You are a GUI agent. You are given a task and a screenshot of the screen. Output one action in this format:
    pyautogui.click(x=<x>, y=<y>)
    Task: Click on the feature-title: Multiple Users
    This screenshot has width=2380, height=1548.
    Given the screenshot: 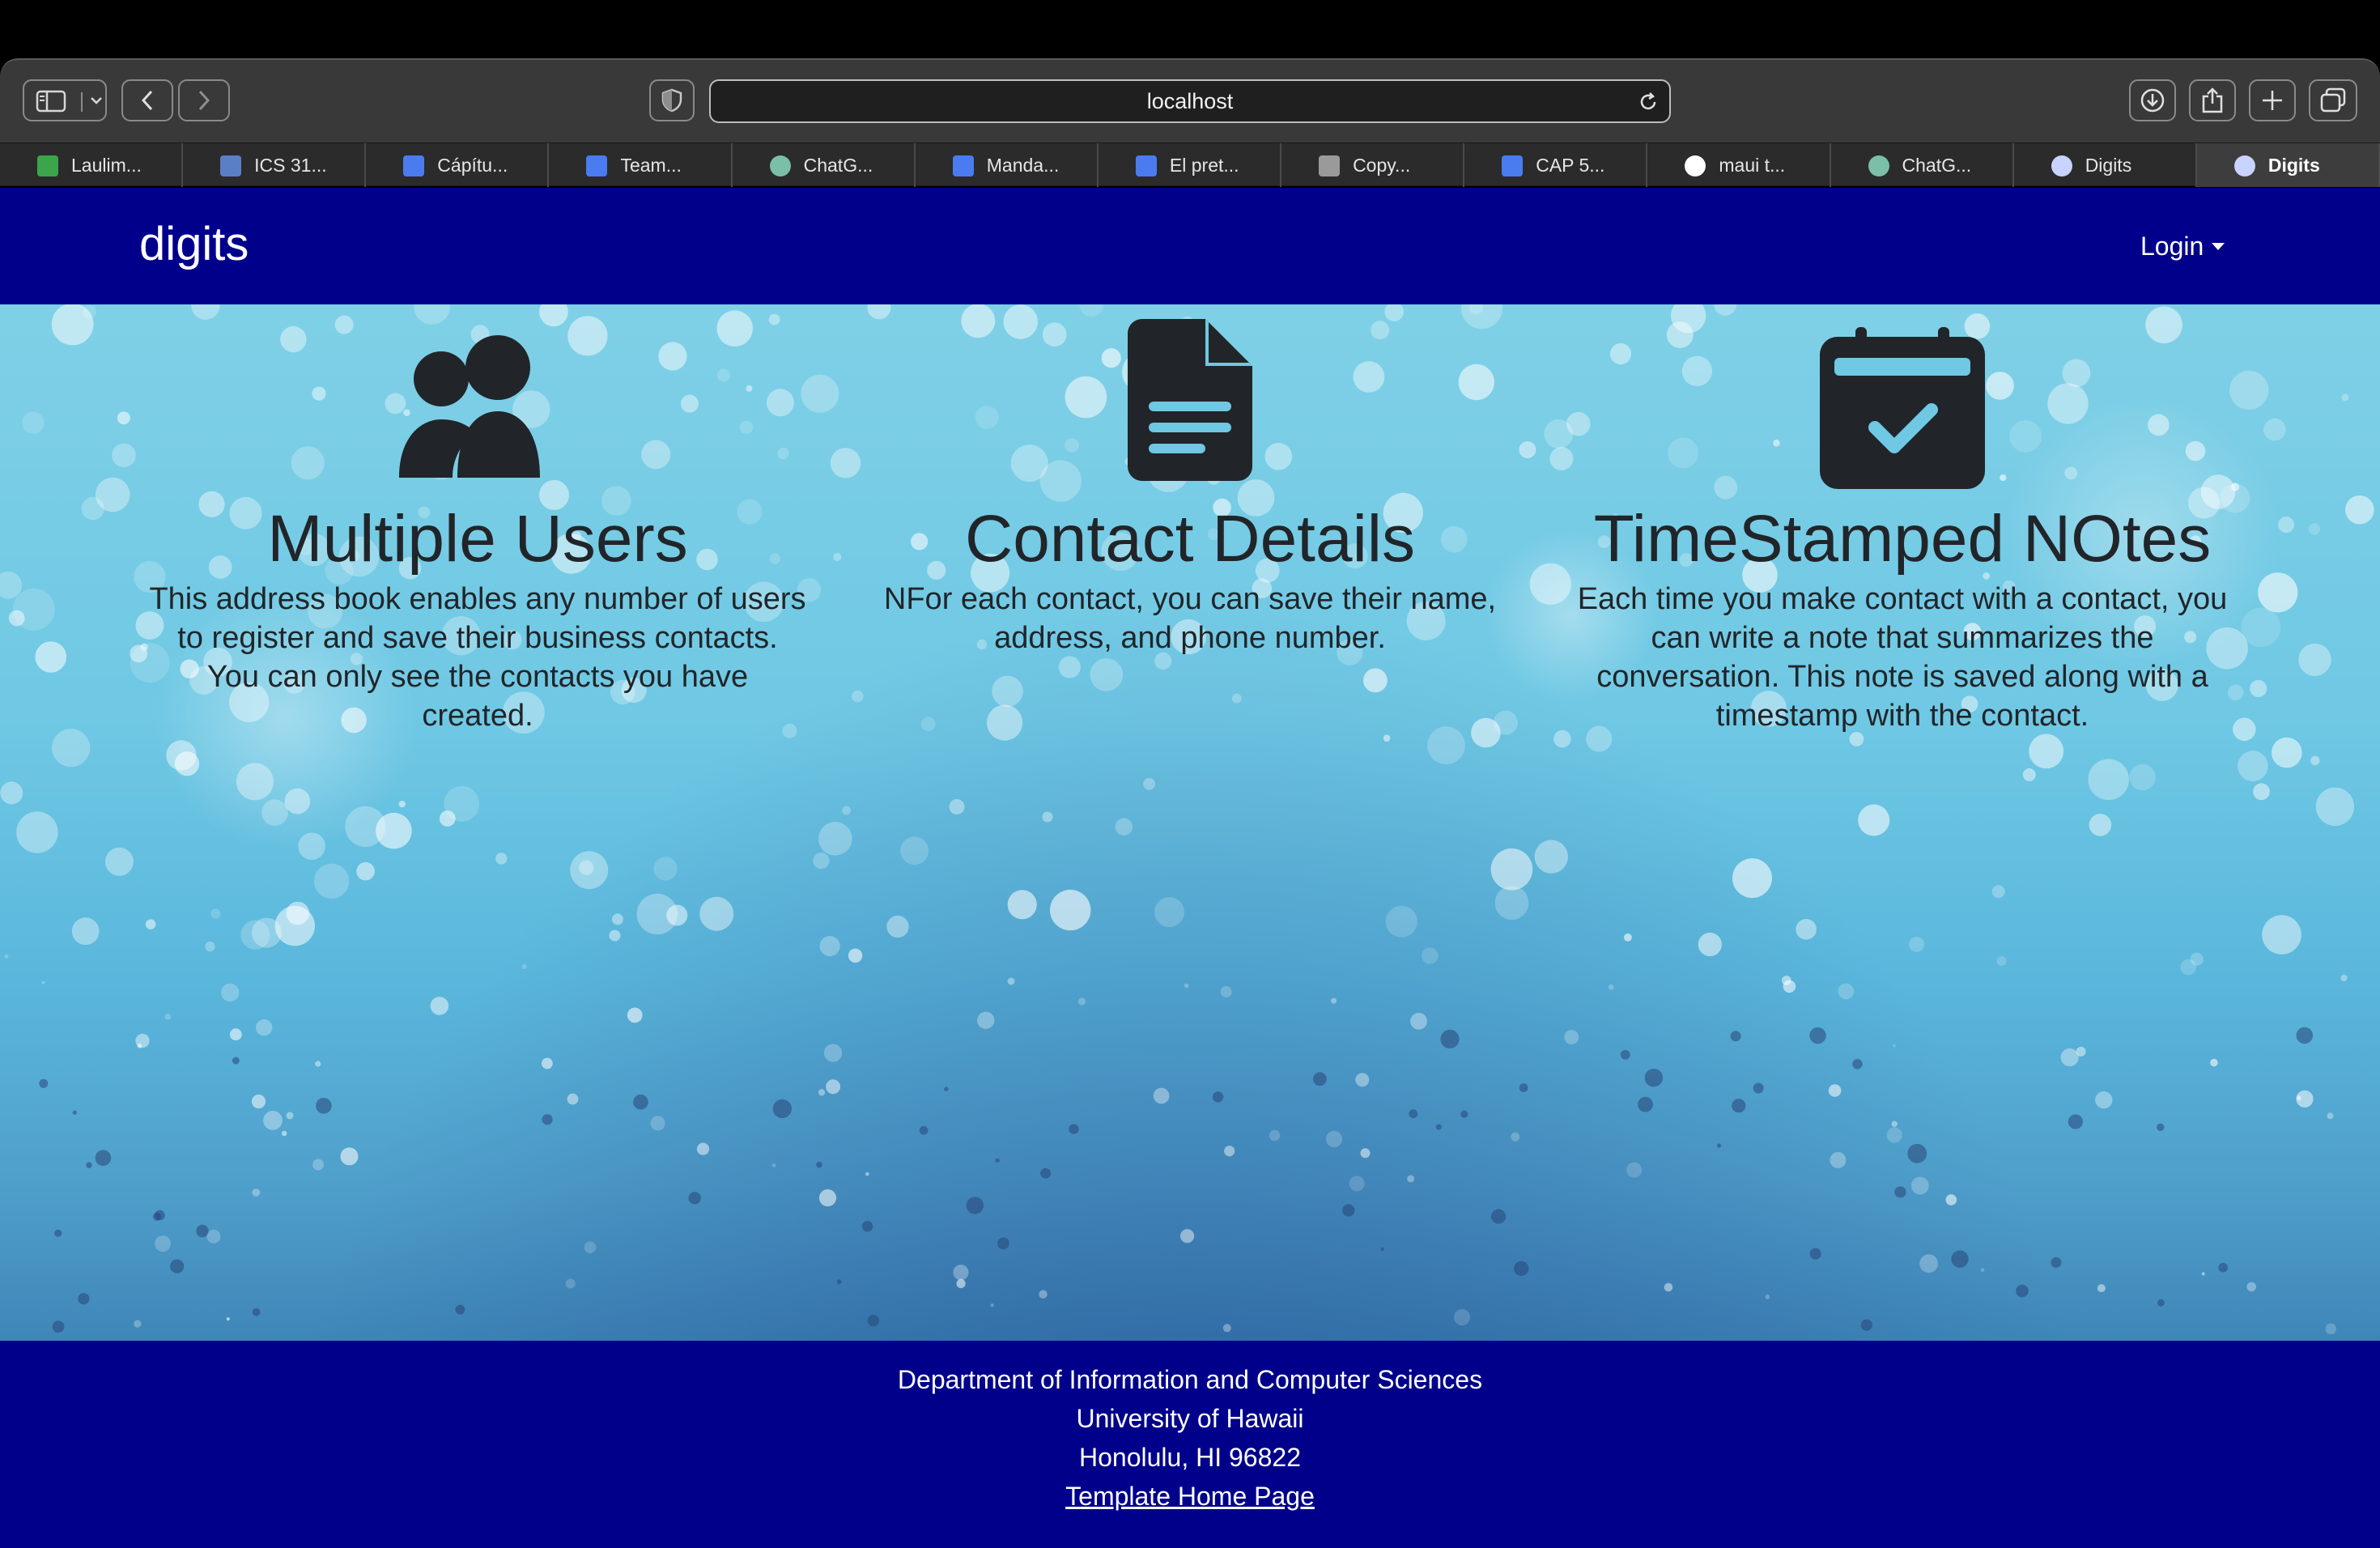 What is the action you would take?
    pyautogui.click(x=477, y=539)
    